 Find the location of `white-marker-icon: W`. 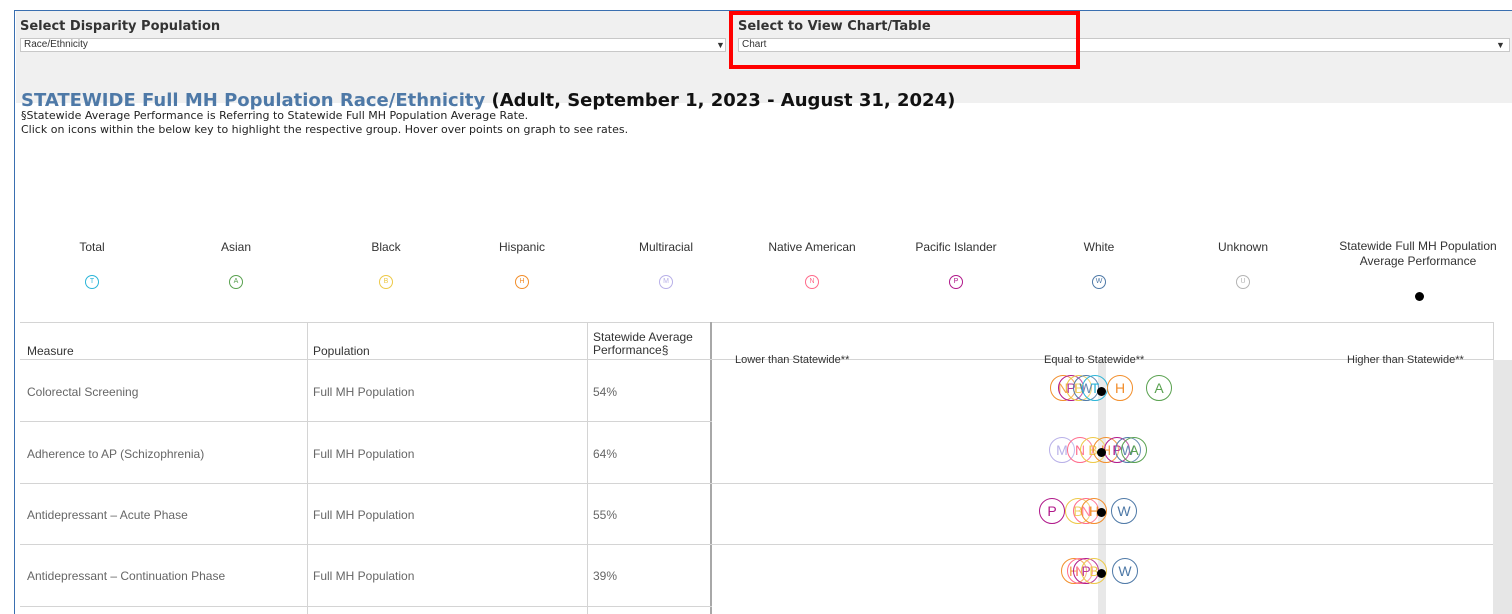

white-marker-icon: W is located at coordinates (1099, 282).